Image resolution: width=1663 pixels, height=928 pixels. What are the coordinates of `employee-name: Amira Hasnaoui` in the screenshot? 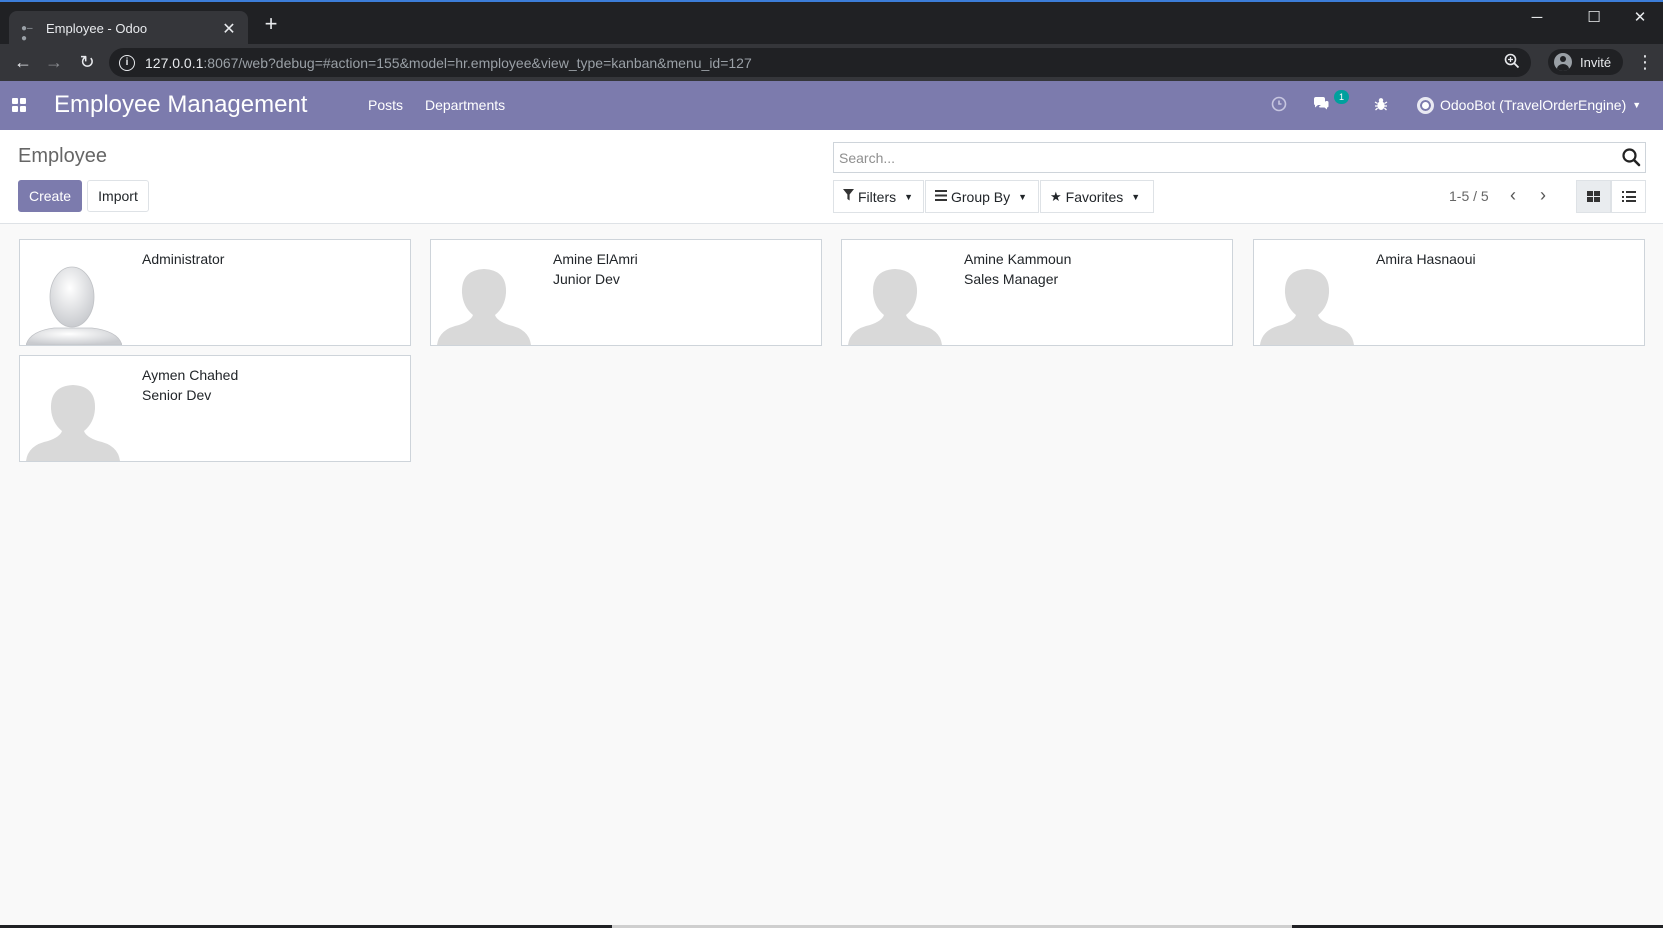 It's located at (1426, 259).